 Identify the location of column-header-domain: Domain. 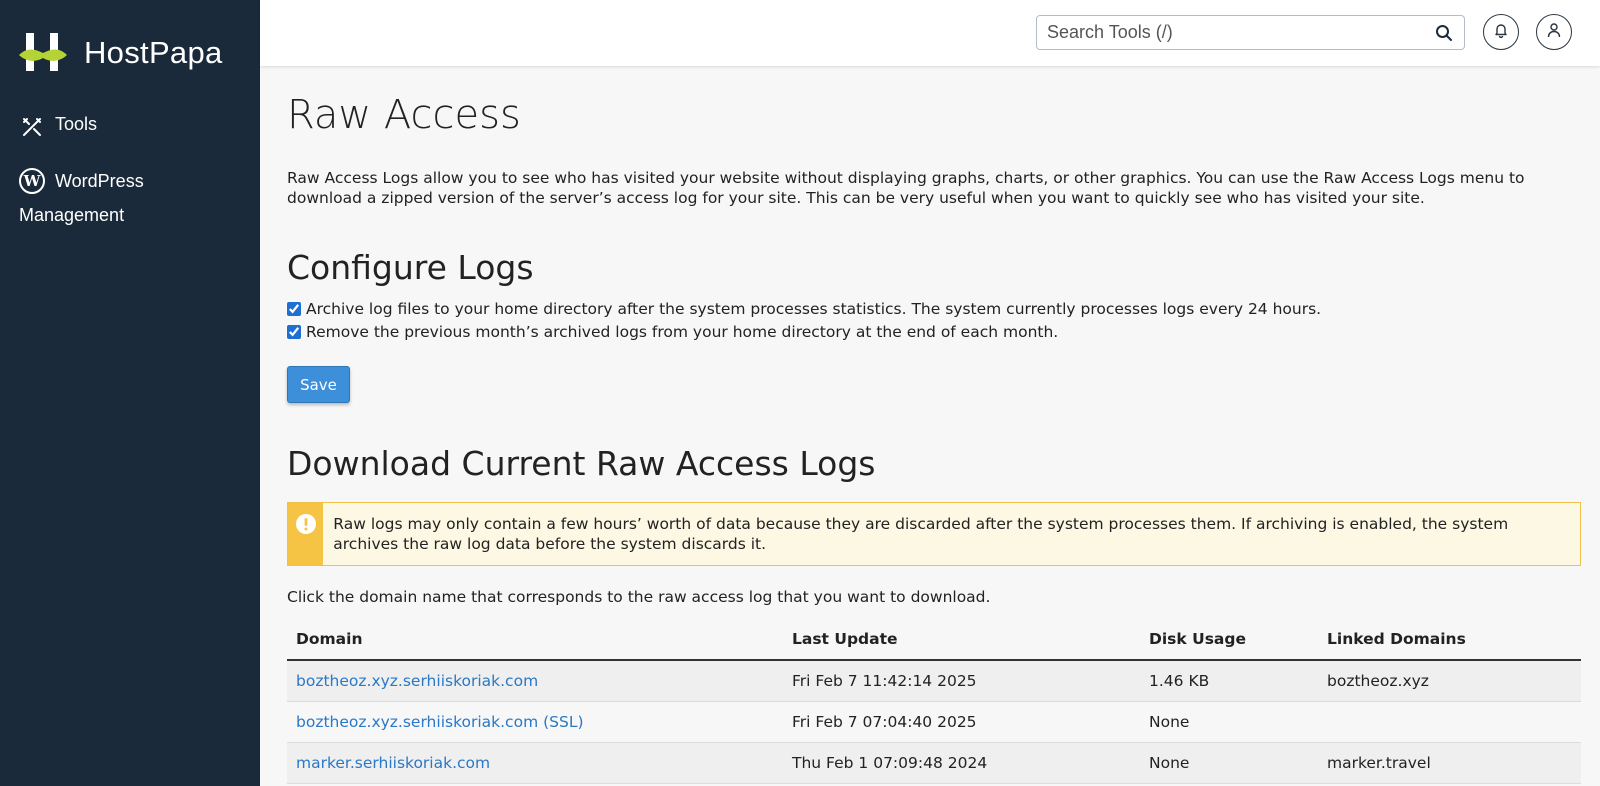
(535, 639).